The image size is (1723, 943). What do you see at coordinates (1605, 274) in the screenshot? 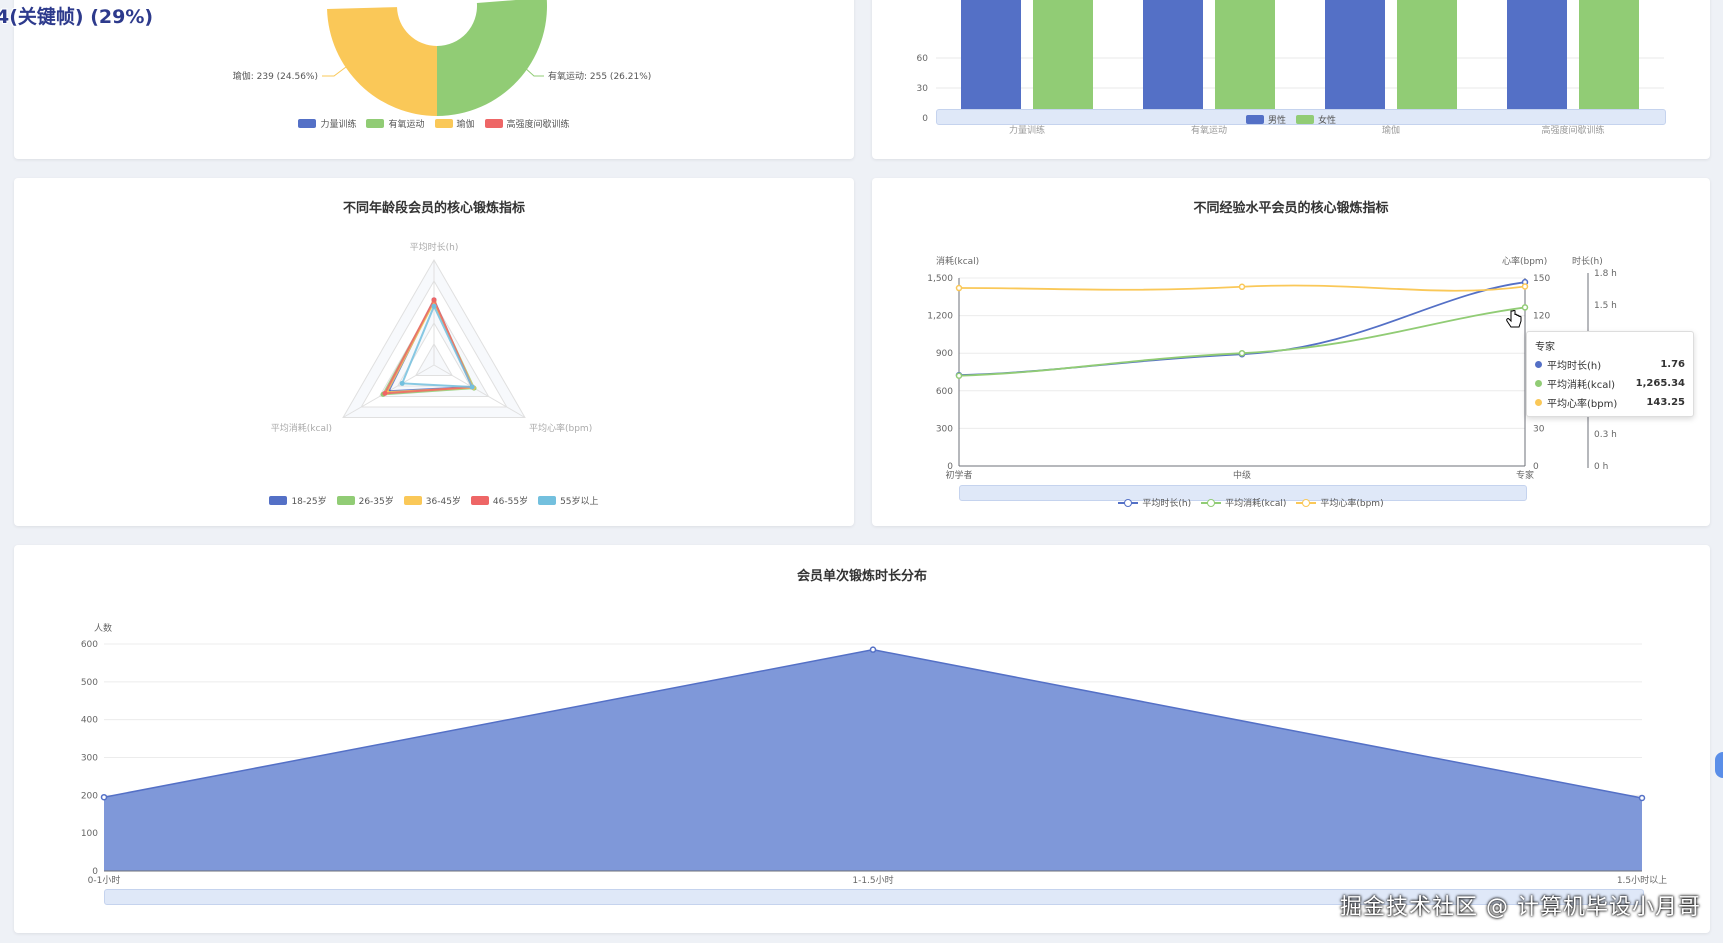
I see `y-tick-label: 1.8 h` at bounding box center [1605, 274].